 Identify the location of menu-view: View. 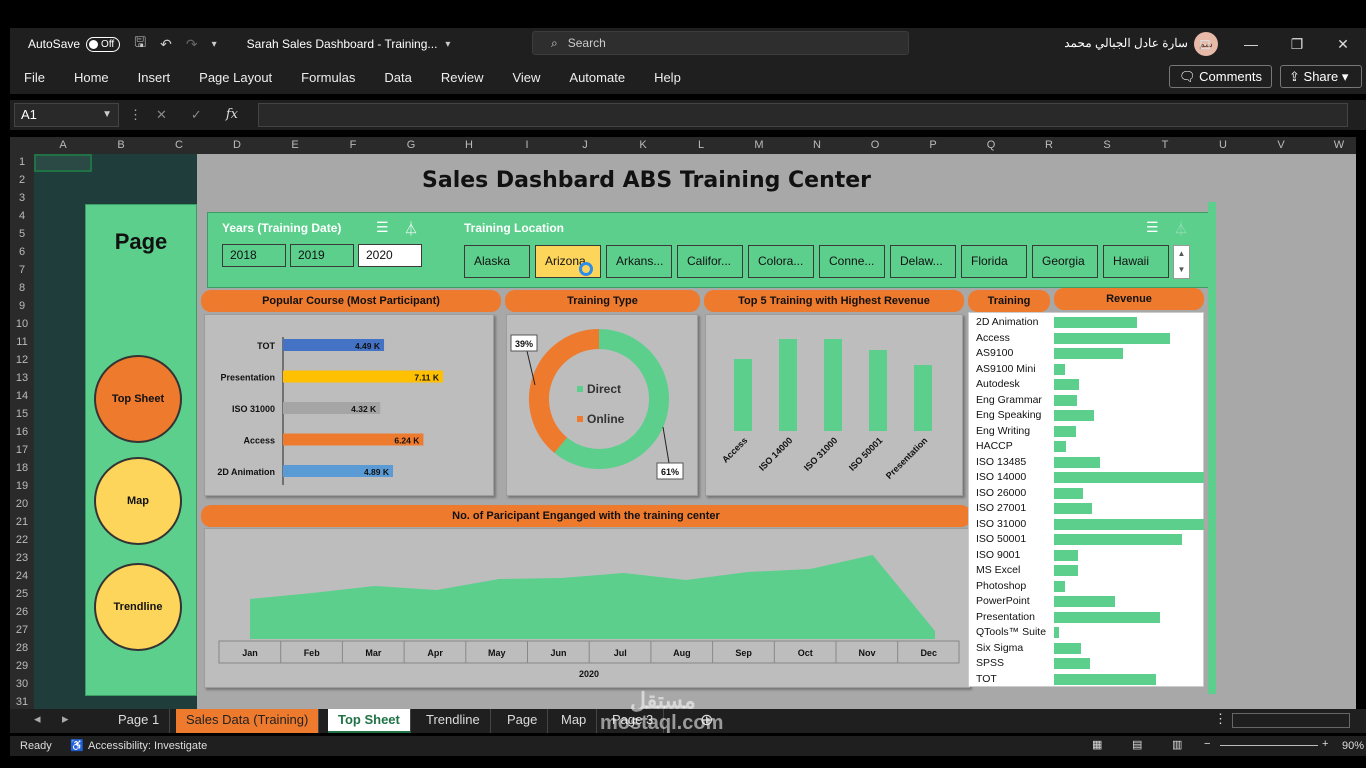
(526, 77).